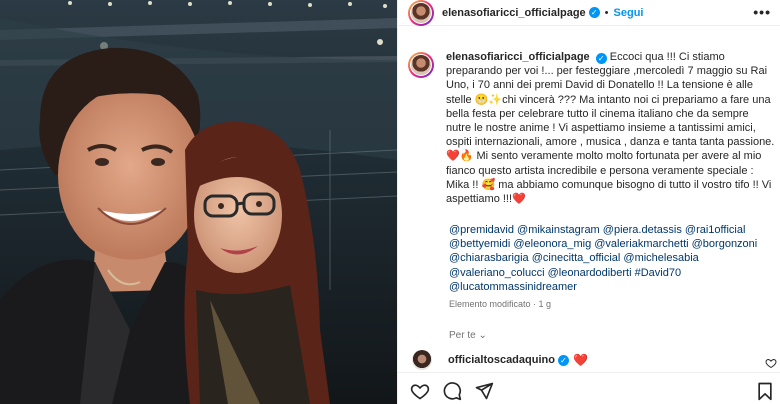  Describe the element at coordinates (558, 230) in the screenshot. I see `tag-link: @mikainstagram` at that location.